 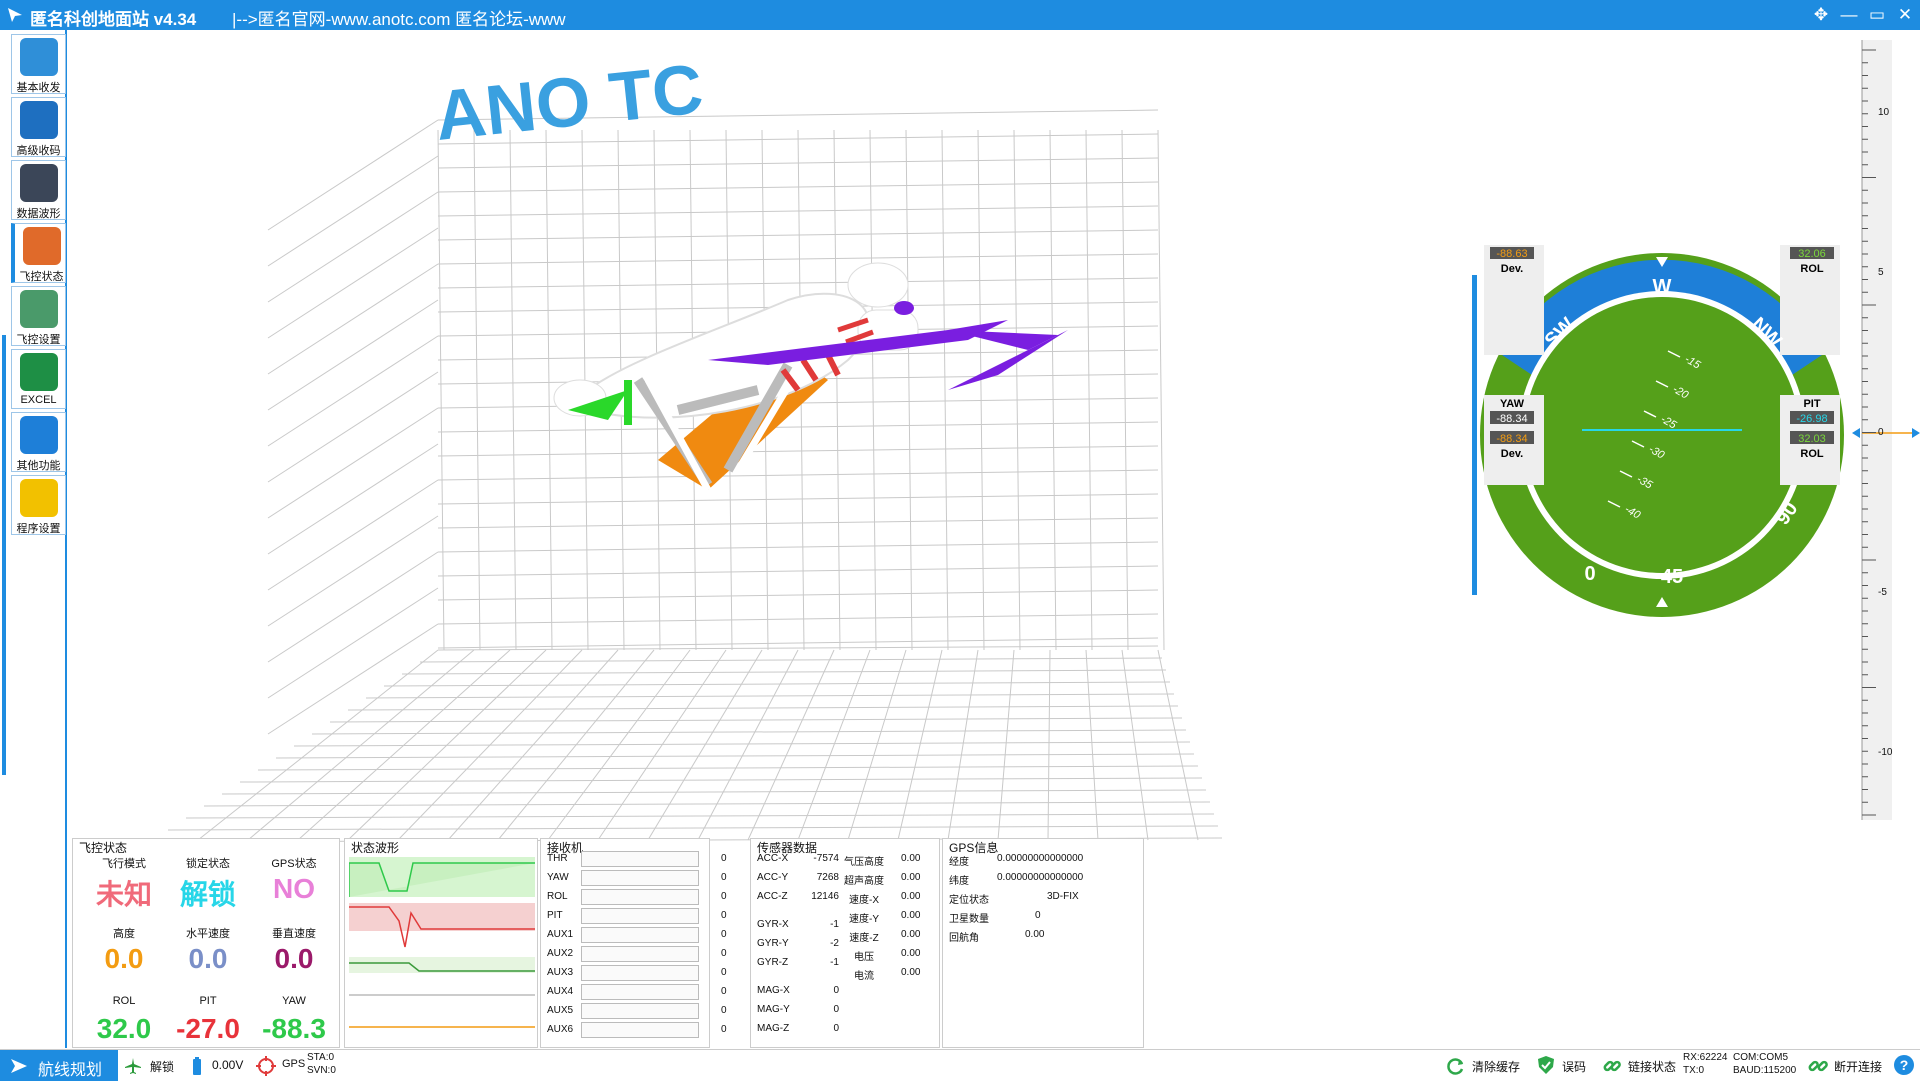 What do you see at coordinates (39, 372) in the screenshot?
I see `spreadsheet-icon` at bounding box center [39, 372].